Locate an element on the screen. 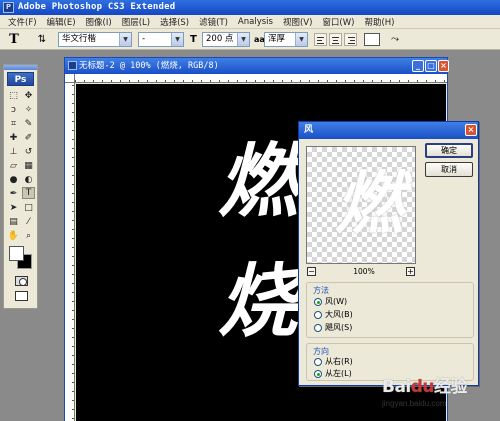 Image resolution: width=500 pixels, height=421 pixels. eraser-icon: ▱ is located at coordinates (13, 166).